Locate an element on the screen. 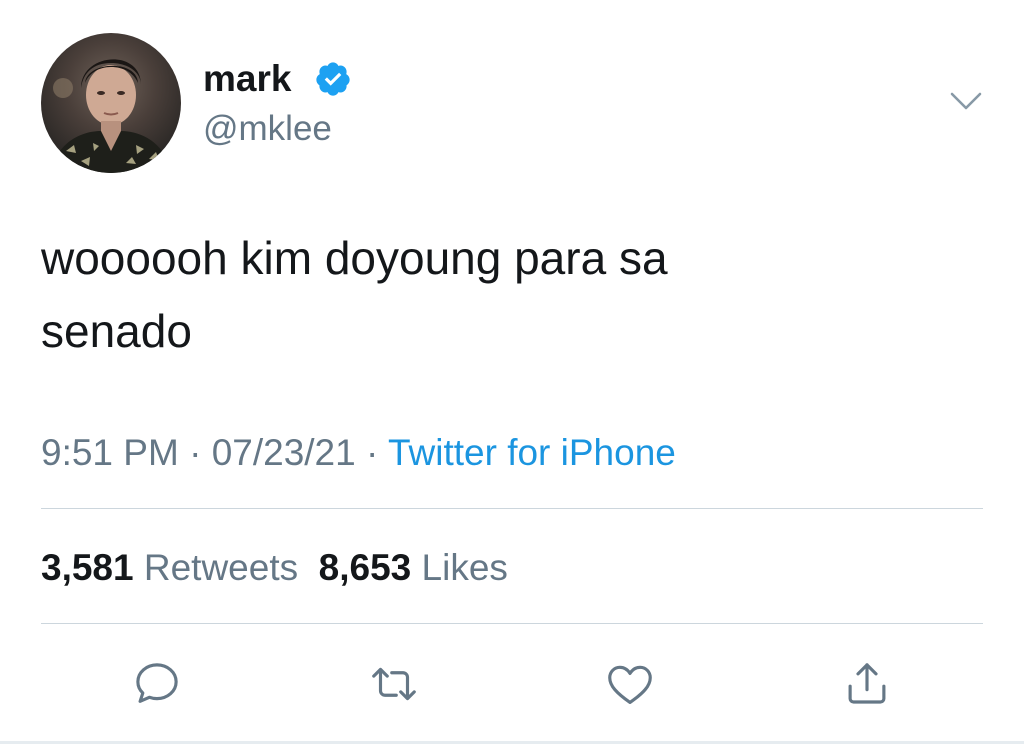 This screenshot has height=744, width=1024. tweet-time: 9:51 PM is located at coordinates (110, 452).